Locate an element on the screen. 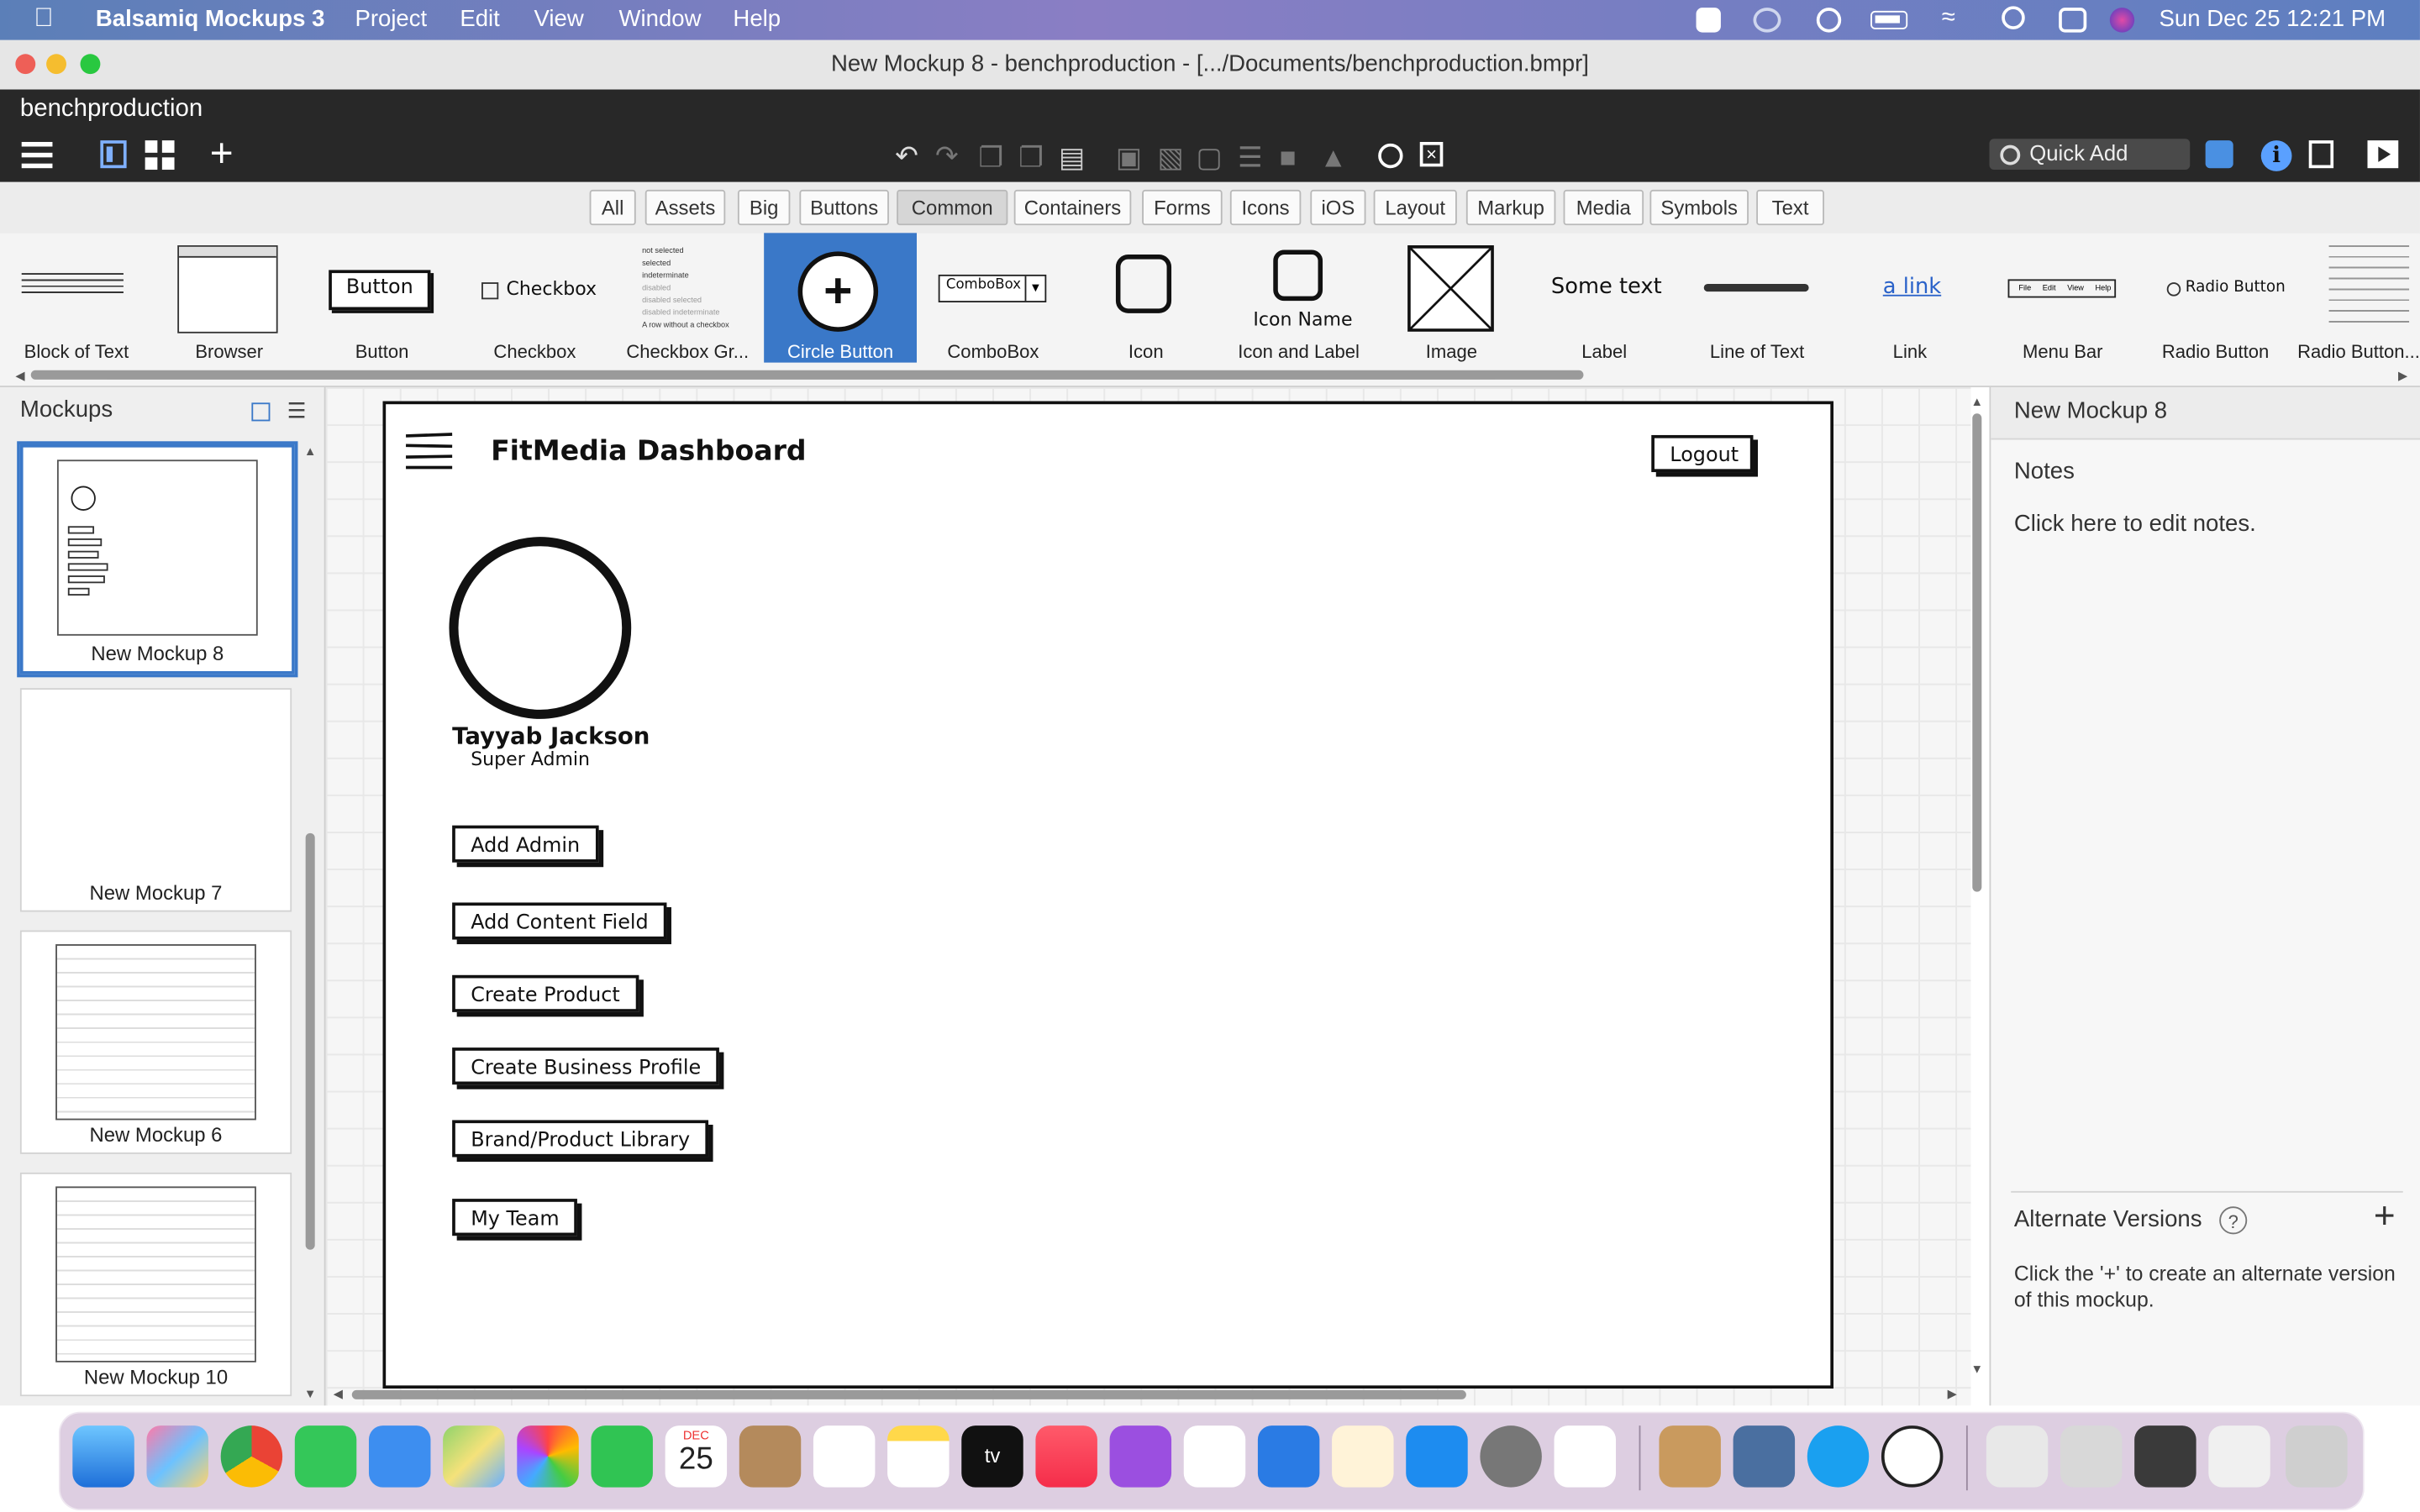  thumbnail-view-icon is located at coordinates (261, 412).